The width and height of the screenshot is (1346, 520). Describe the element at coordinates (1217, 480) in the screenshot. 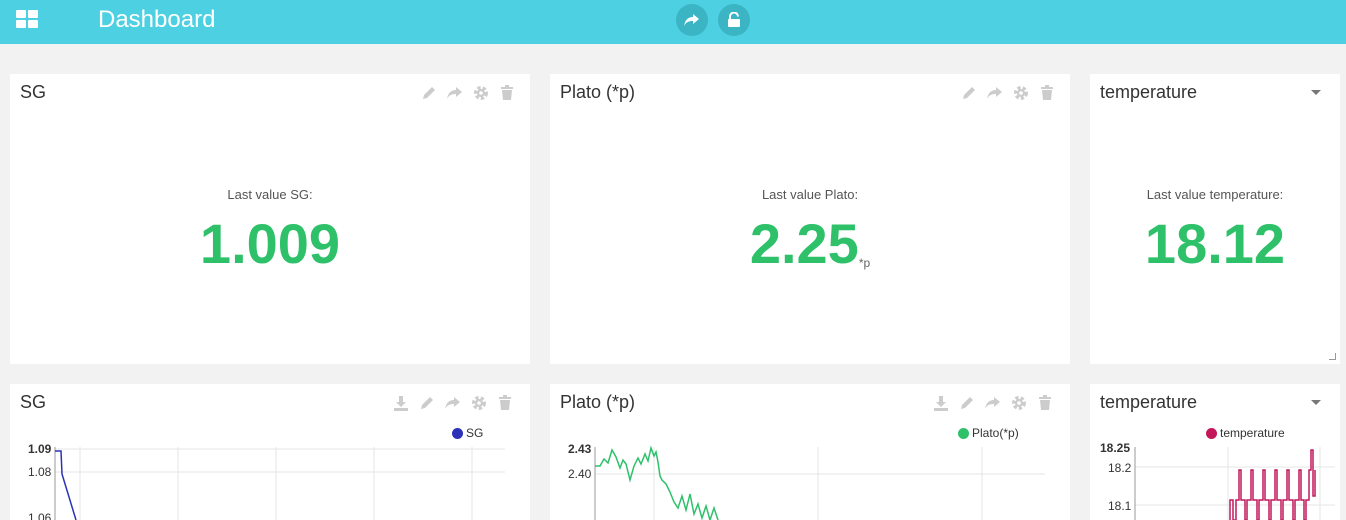

I see `temperature-chart: 18.25 18.2 18.1` at that location.